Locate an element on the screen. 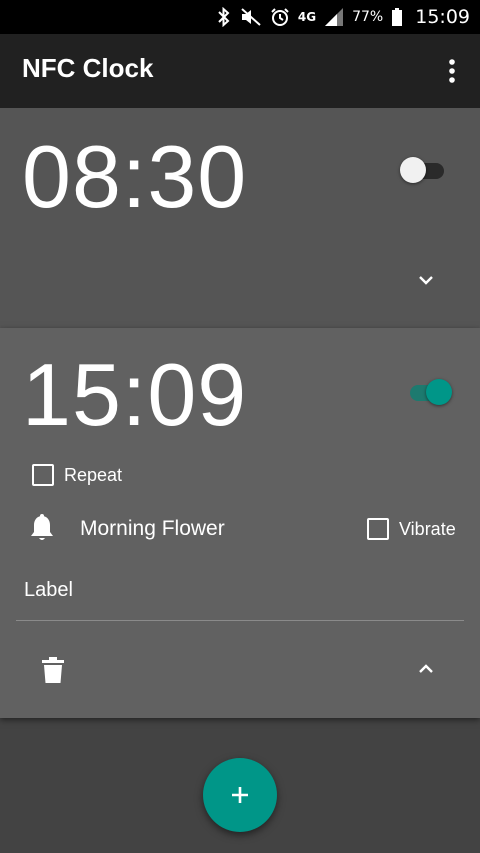 Image resolution: width=480 pixels, height=853 pixels. battery-percent: 77% is located at coordinates (368, 17).